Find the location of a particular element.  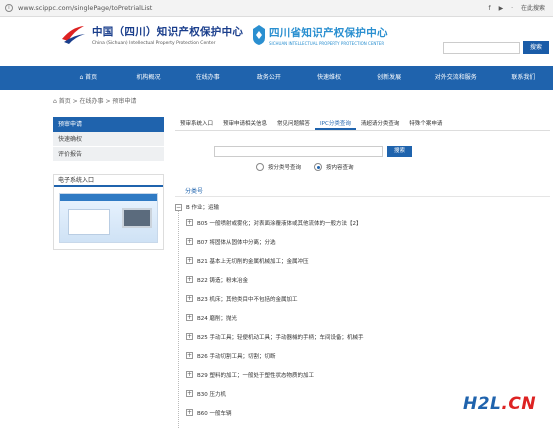

header-search-button: 搜索 is located at coordinates (536, 47).